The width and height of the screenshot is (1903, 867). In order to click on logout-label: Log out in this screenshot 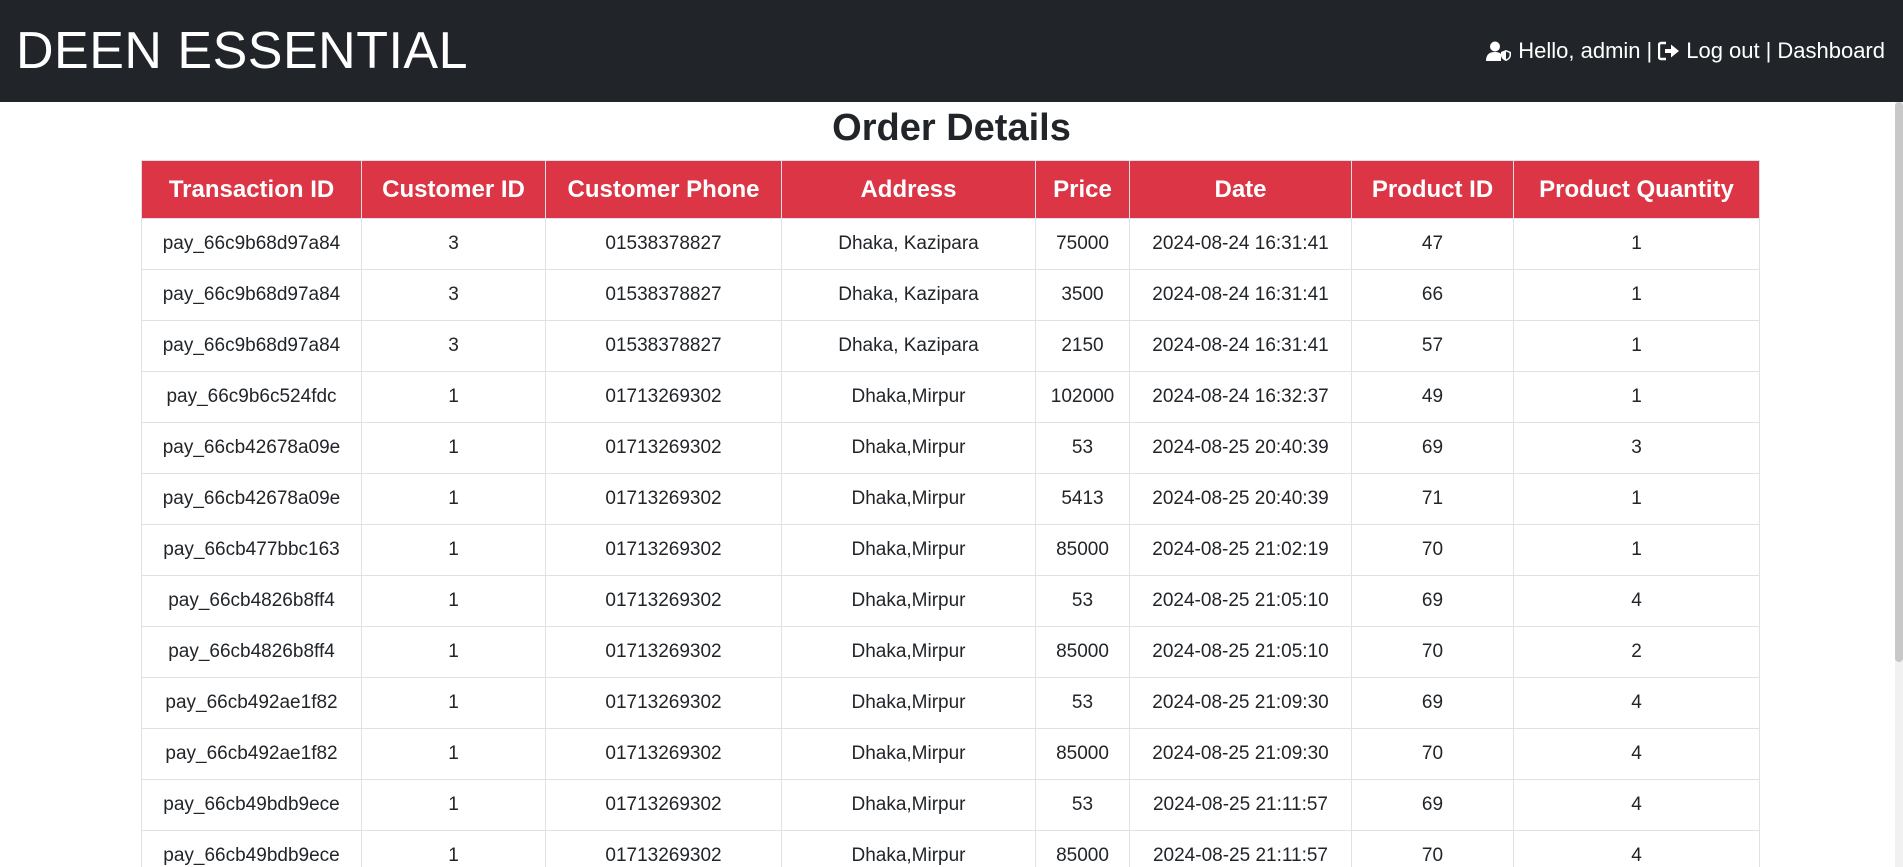, I will do `click(1723, 50)`.